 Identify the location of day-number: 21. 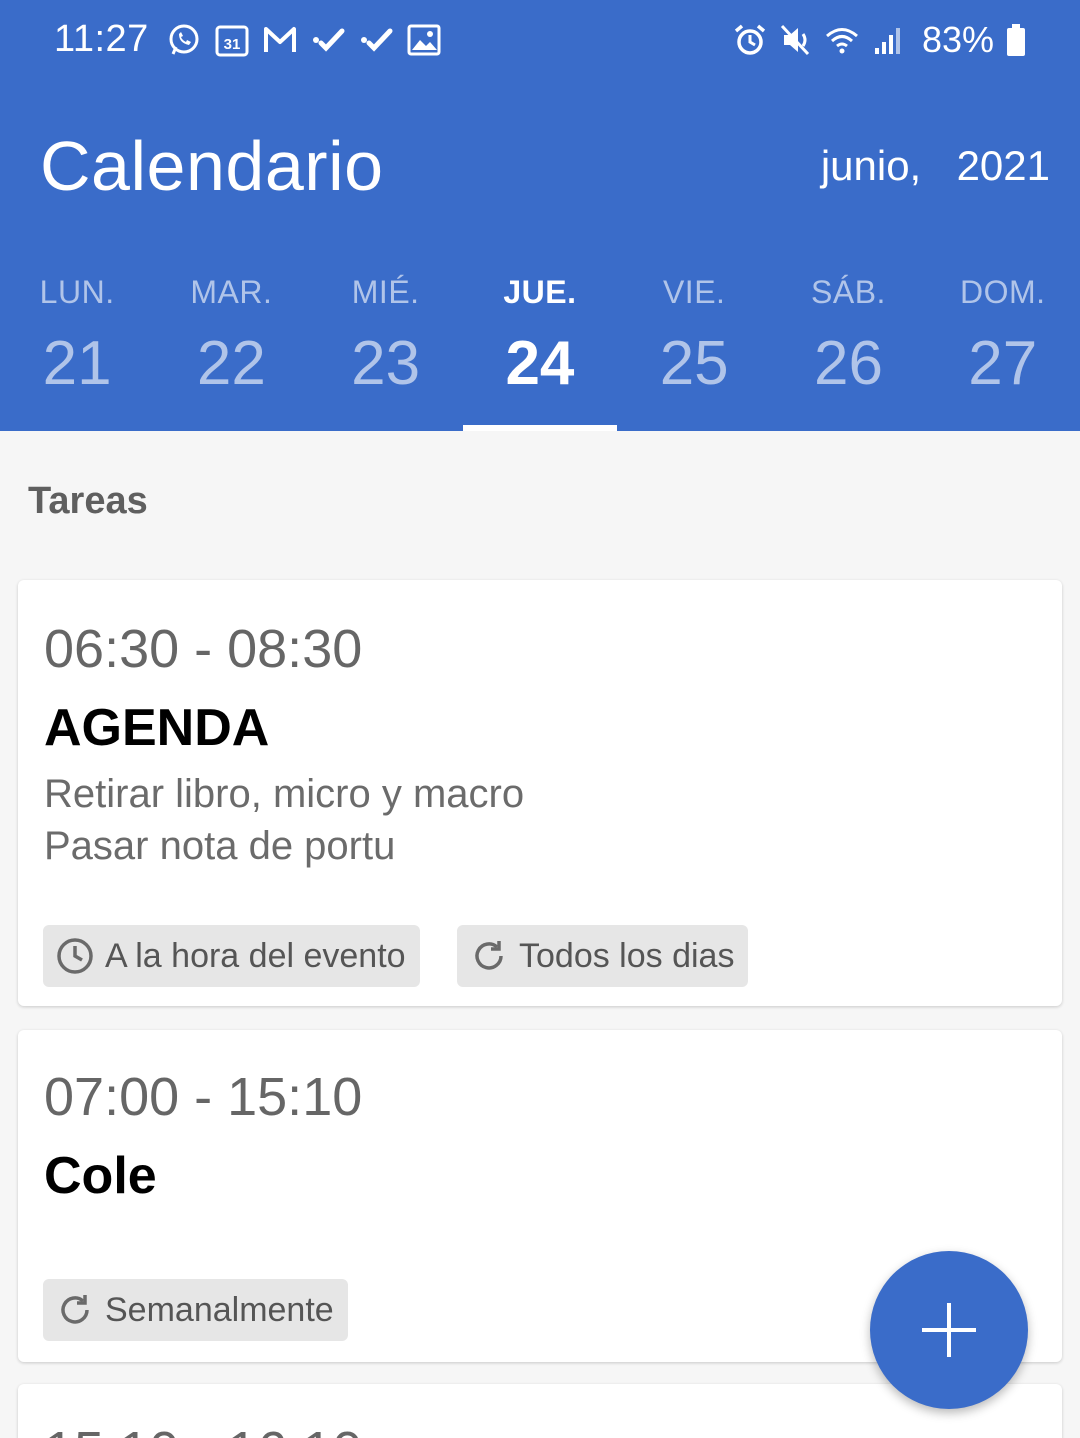
(77, 363).